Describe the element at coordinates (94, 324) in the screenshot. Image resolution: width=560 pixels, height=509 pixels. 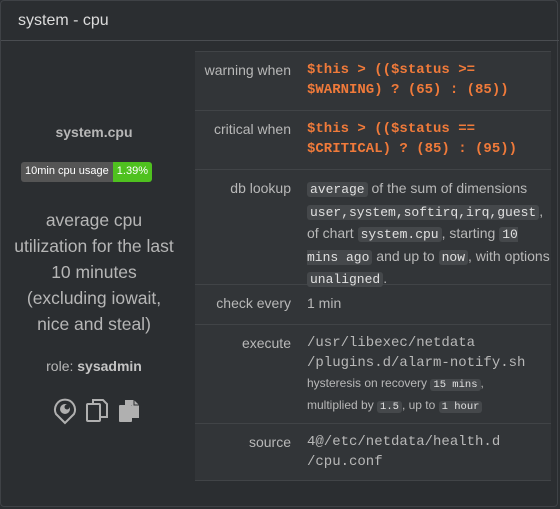
I see `description-line: nice and steal)` at that location.